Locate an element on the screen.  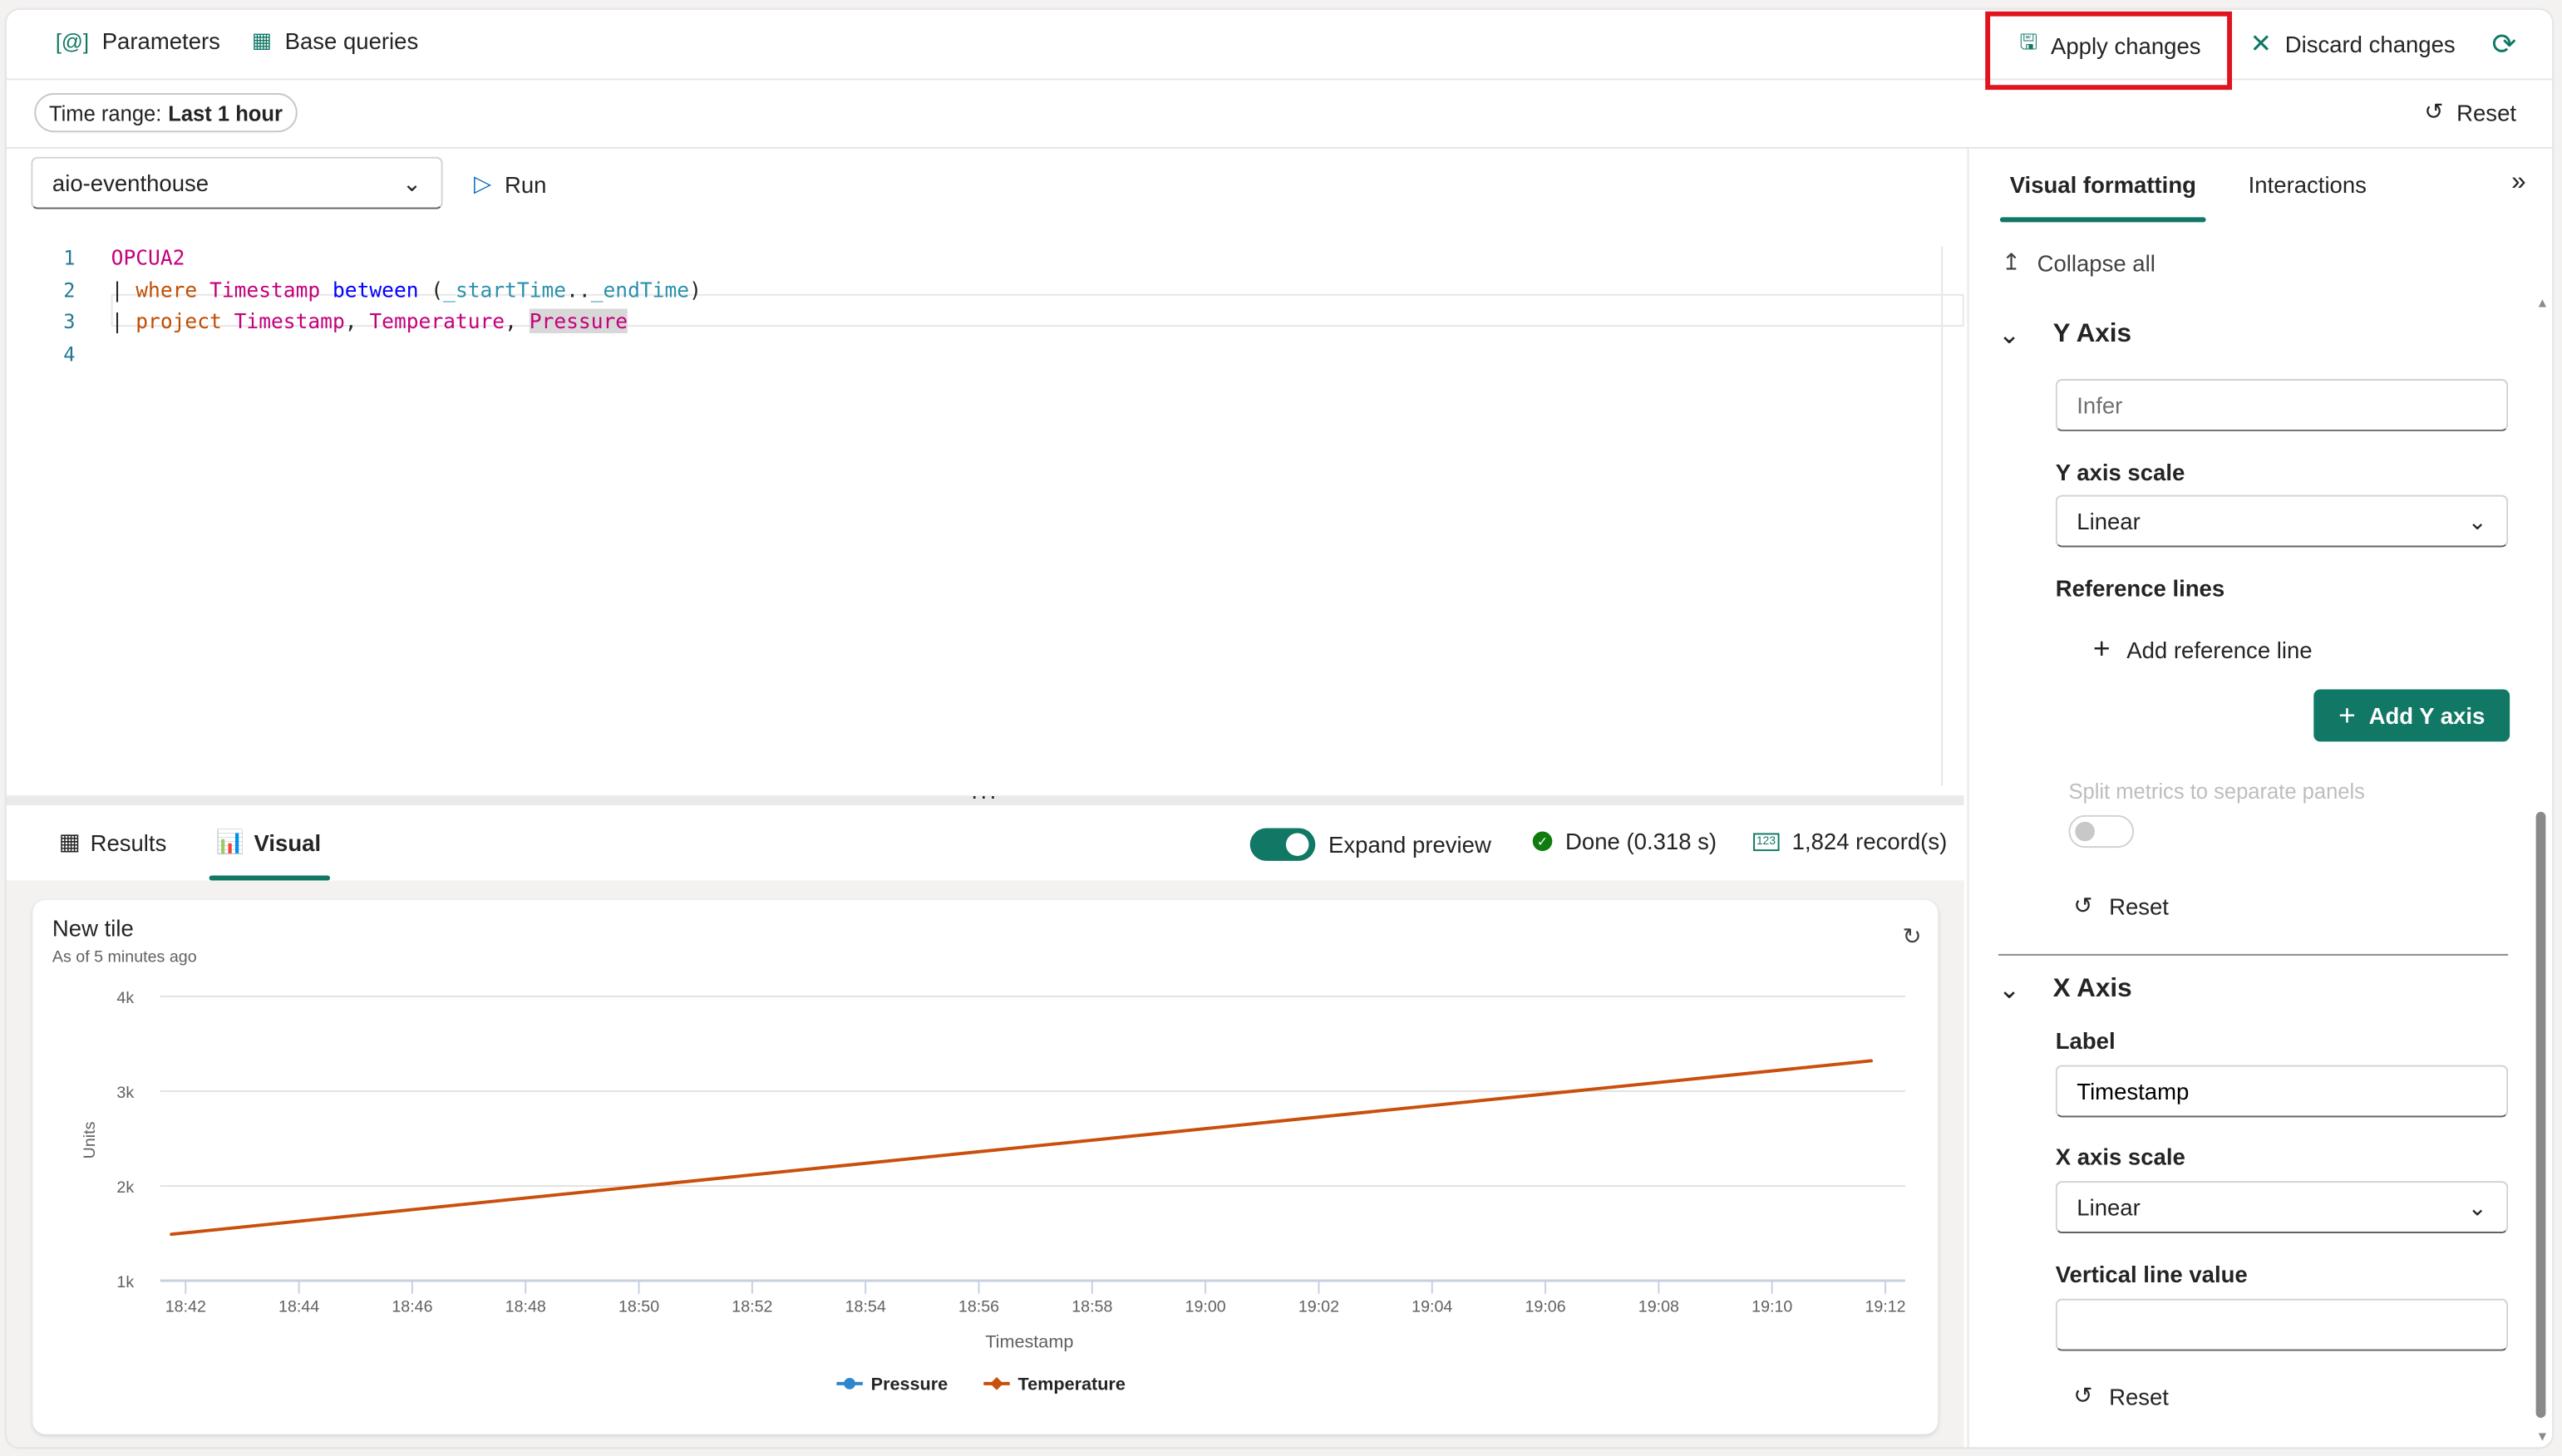
vertical-line-value-label: Vertical line value is located at coordinates (2151, 1274).